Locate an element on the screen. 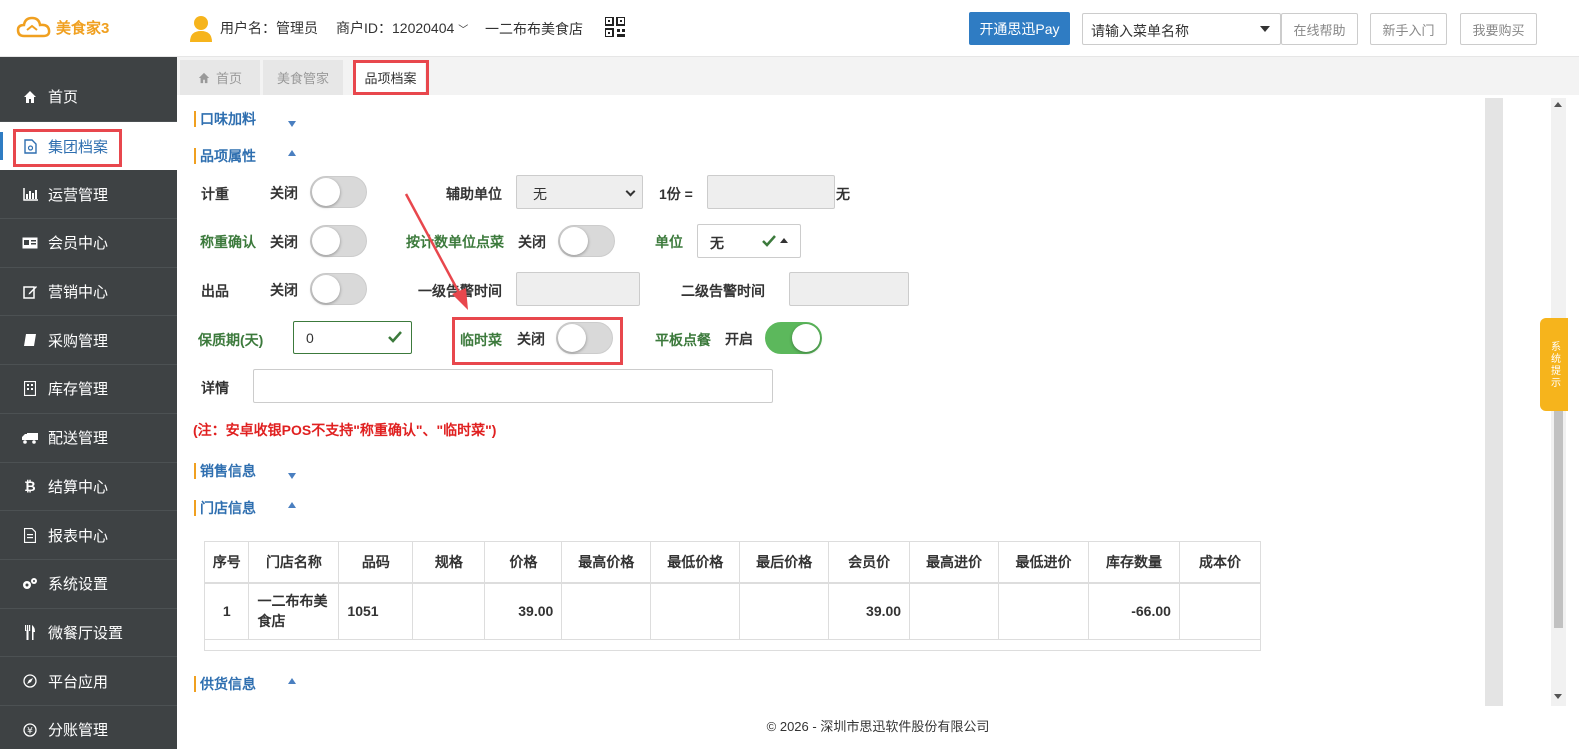 The height and width of the screenshot is (749, 1579). alert2-label: 二级告警时间 is located at coordinates (723, 291).